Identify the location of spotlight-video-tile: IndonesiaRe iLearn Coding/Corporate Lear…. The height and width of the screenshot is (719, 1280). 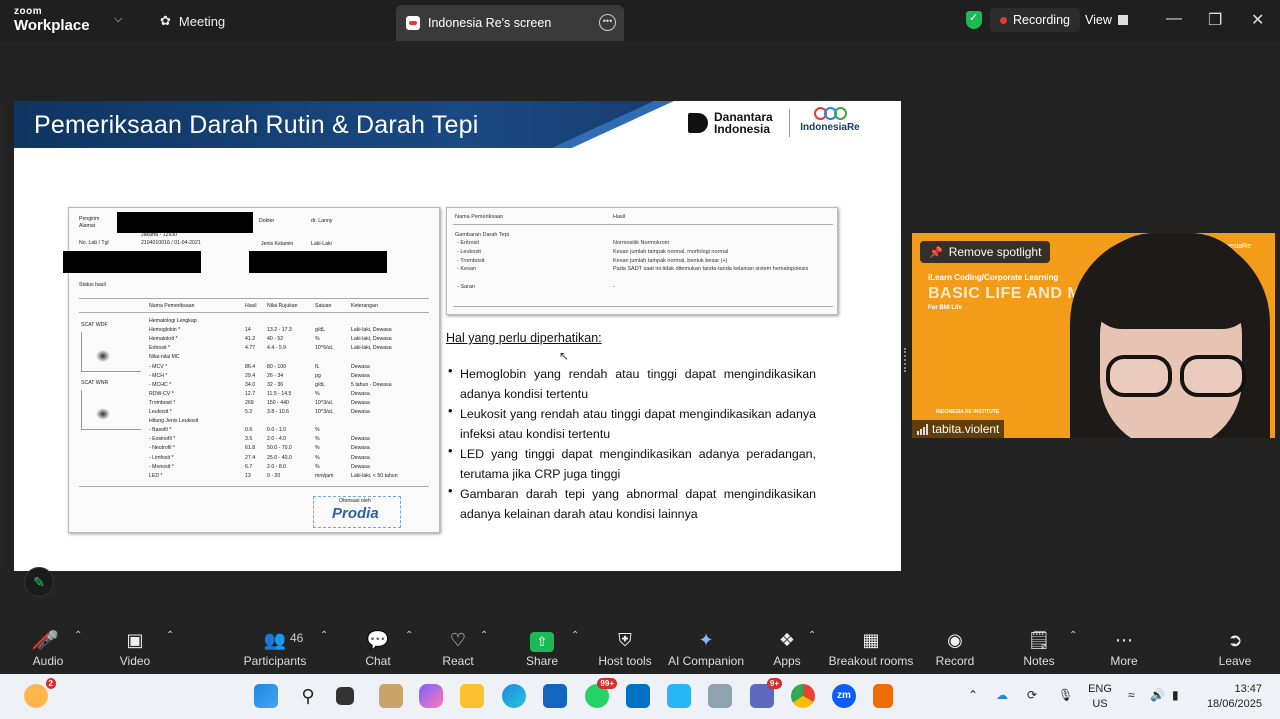
(1093, 335).